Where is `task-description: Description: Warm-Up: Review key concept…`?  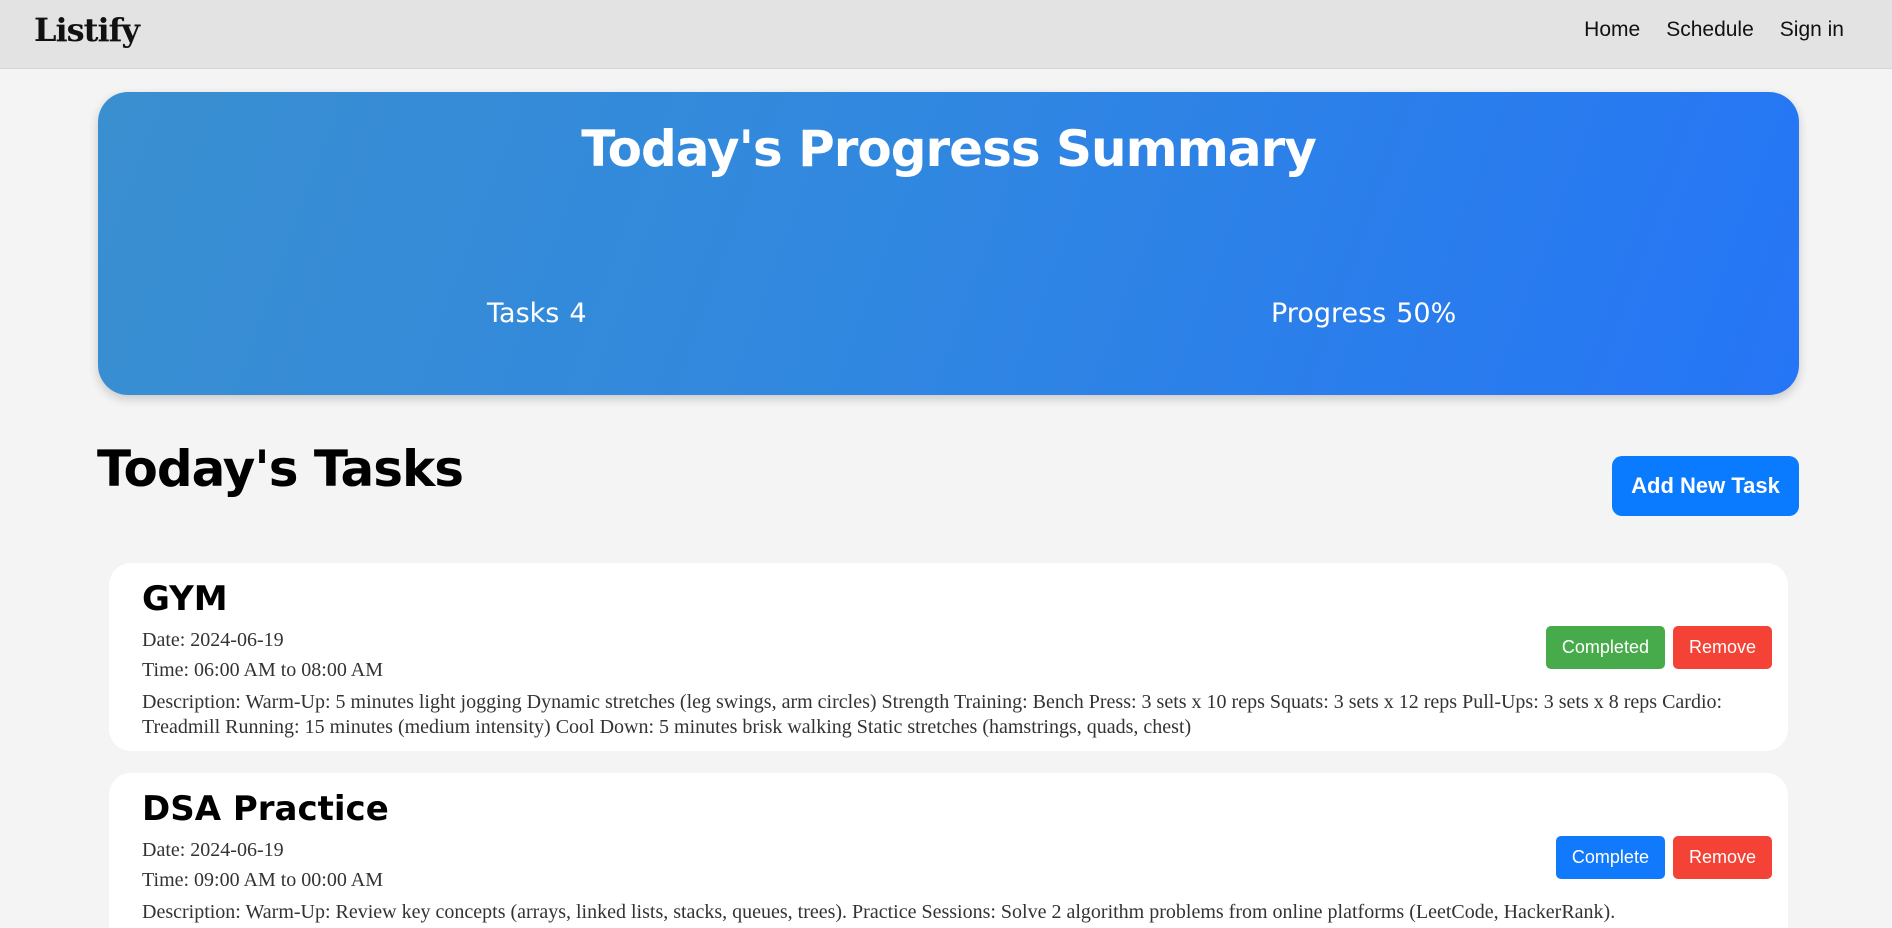
task-description: Description: Warm-Up: Review key concept… is located at coordinates (879, 912).